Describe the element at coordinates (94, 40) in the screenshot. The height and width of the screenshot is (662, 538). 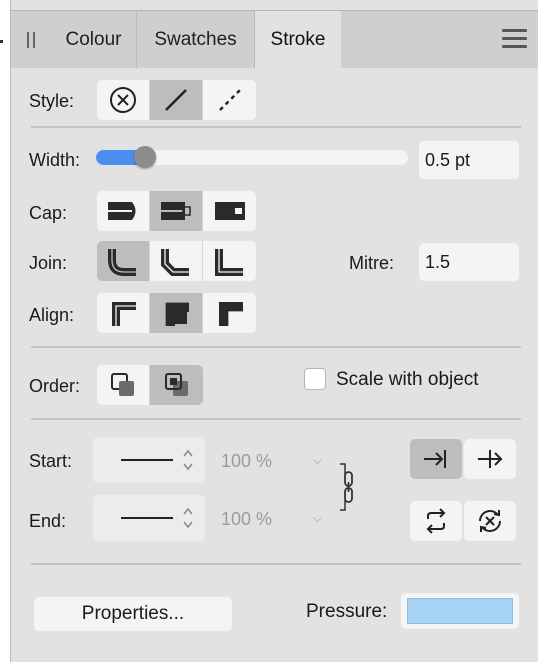
I see `tab-colour: Colour` at that location.